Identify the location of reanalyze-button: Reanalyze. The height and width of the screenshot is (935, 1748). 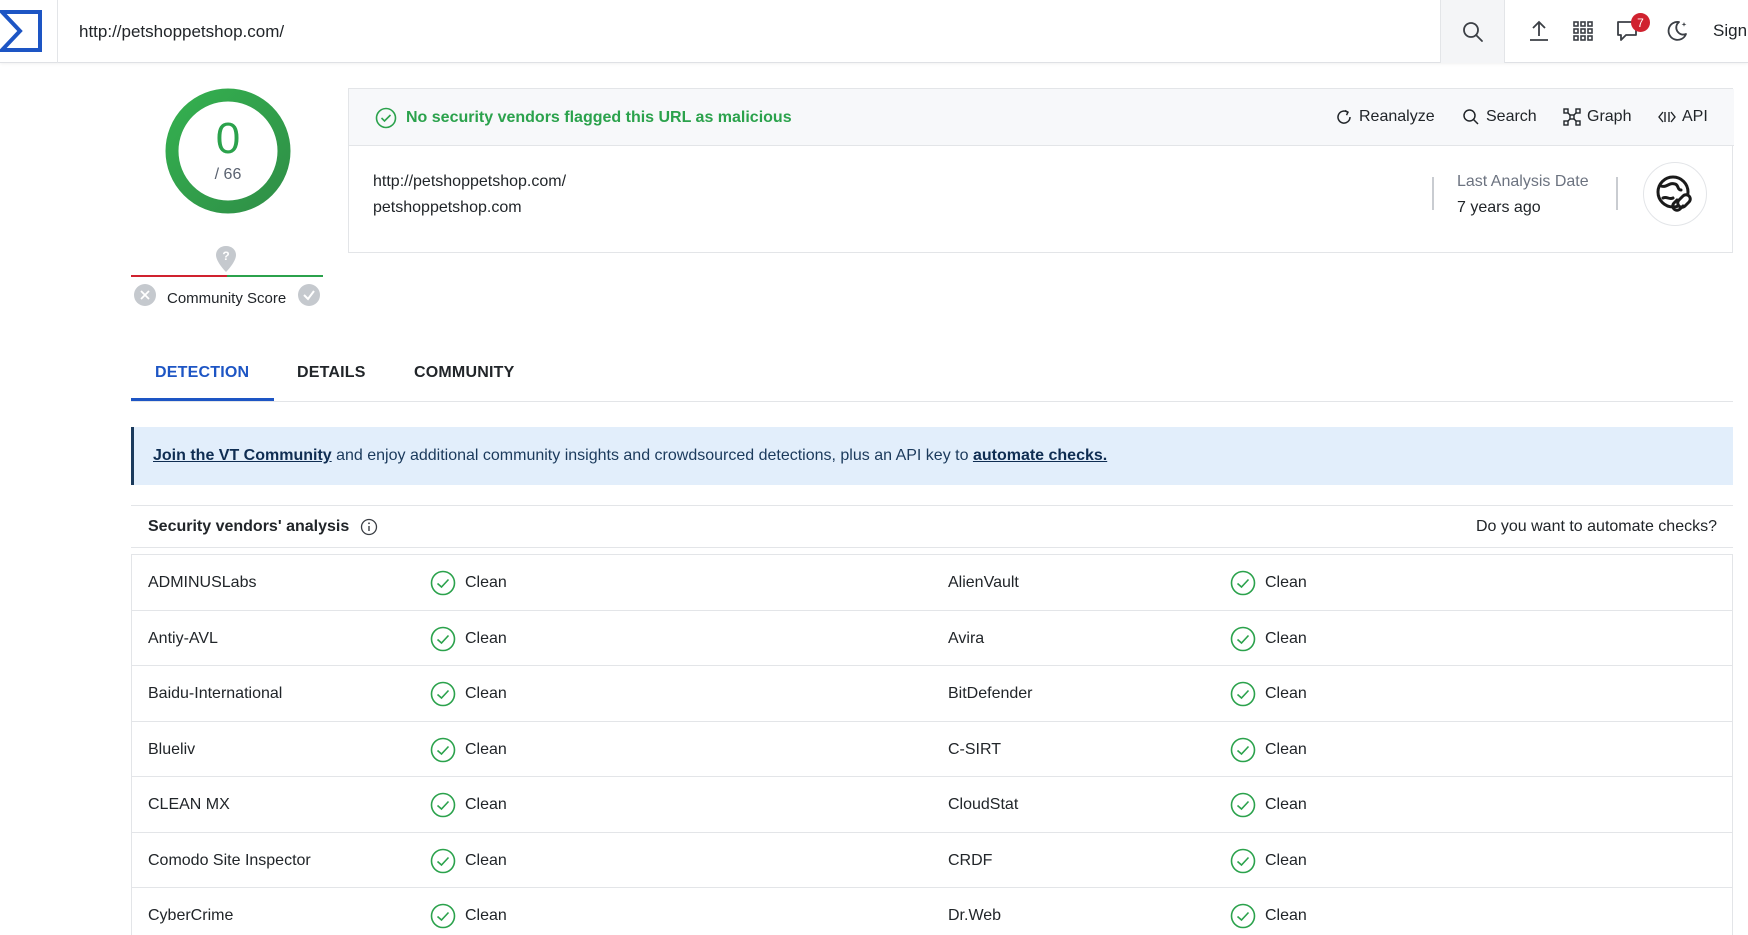
(1385, 117).